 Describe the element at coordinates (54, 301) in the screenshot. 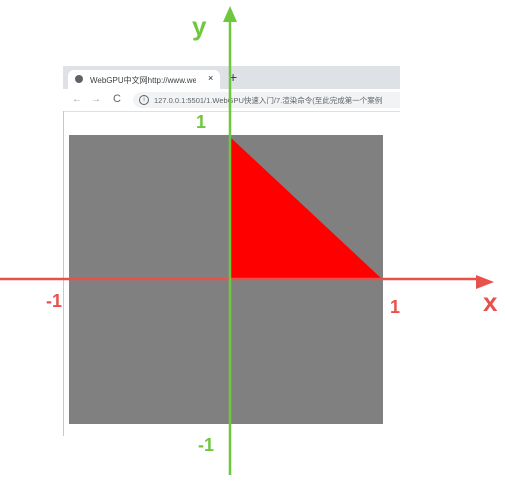

I see `x-min-label: -1` at that location.